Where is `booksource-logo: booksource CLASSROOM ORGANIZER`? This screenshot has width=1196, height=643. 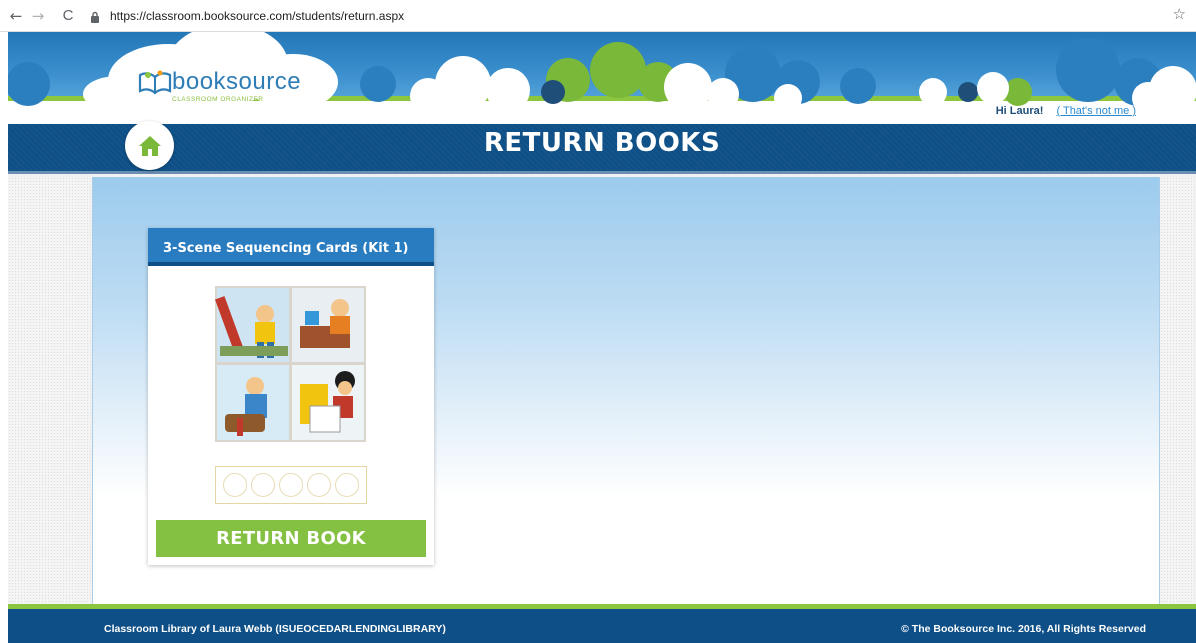 booksource-logo: booksource CLASSROOM ORGANIZER is located at coordinates (220, 85).